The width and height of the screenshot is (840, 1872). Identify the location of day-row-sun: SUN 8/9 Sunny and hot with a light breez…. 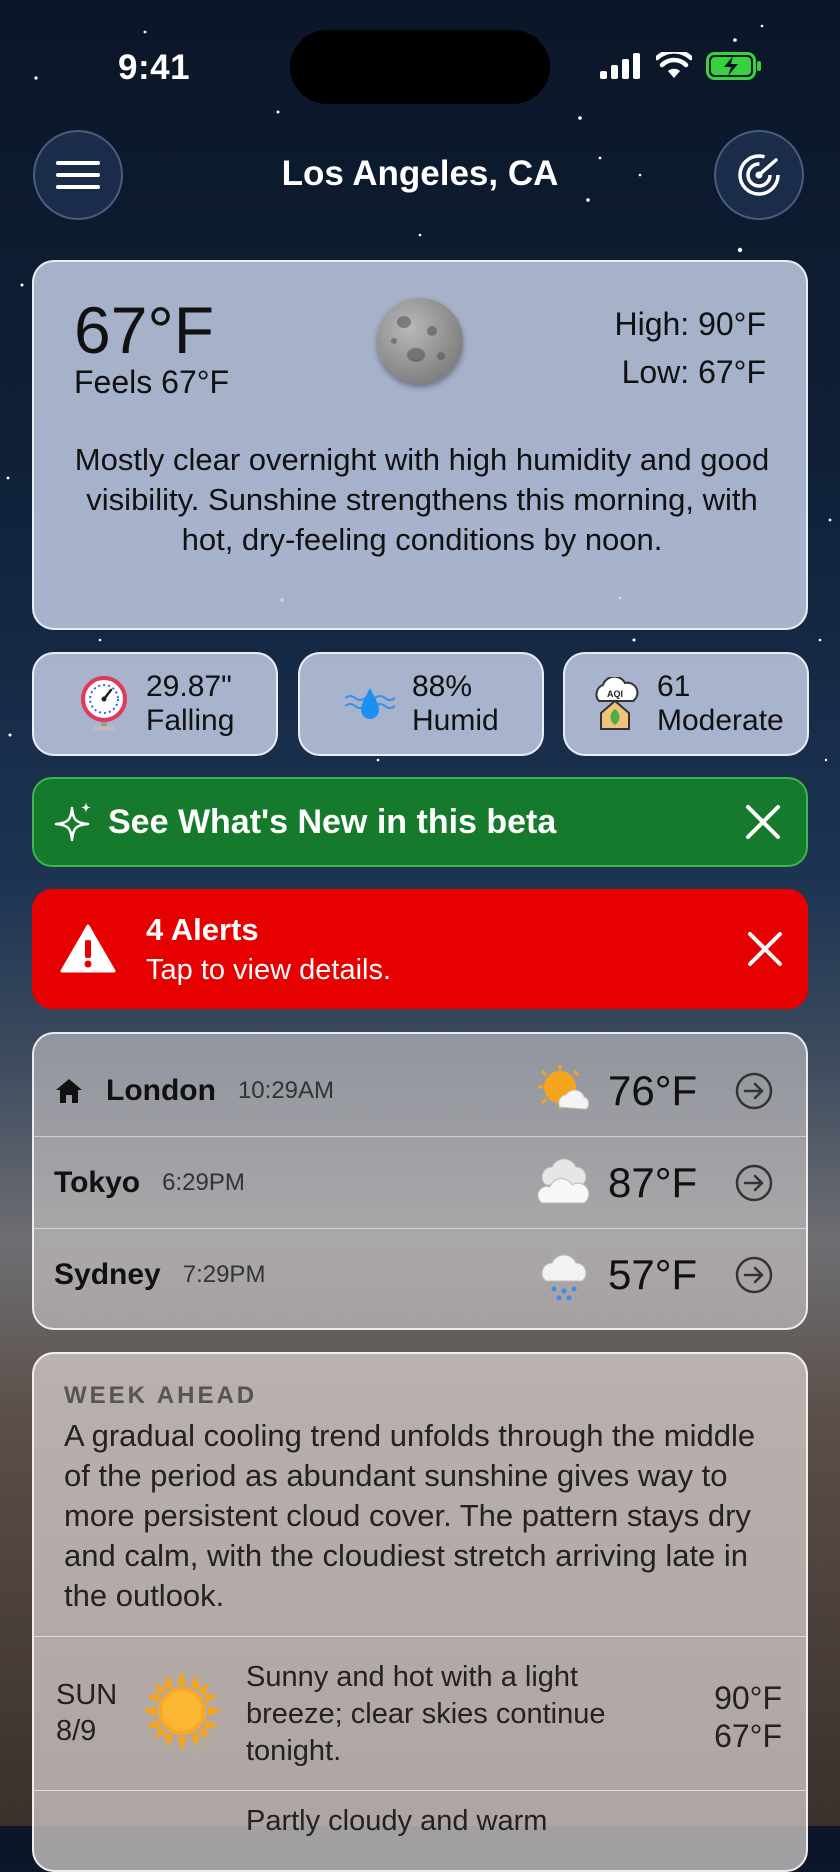
(420, 1711).